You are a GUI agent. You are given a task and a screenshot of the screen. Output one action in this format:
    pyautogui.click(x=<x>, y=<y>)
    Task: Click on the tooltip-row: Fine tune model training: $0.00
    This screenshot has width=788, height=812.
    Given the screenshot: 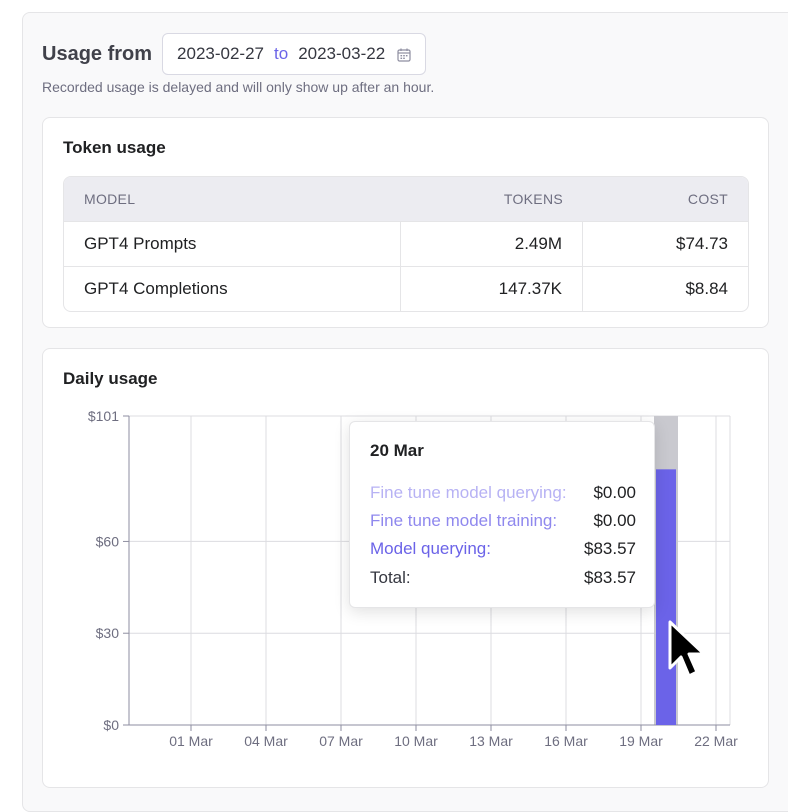 What is the action you would take?
    pyautogui.click(x=503, y=521)
    